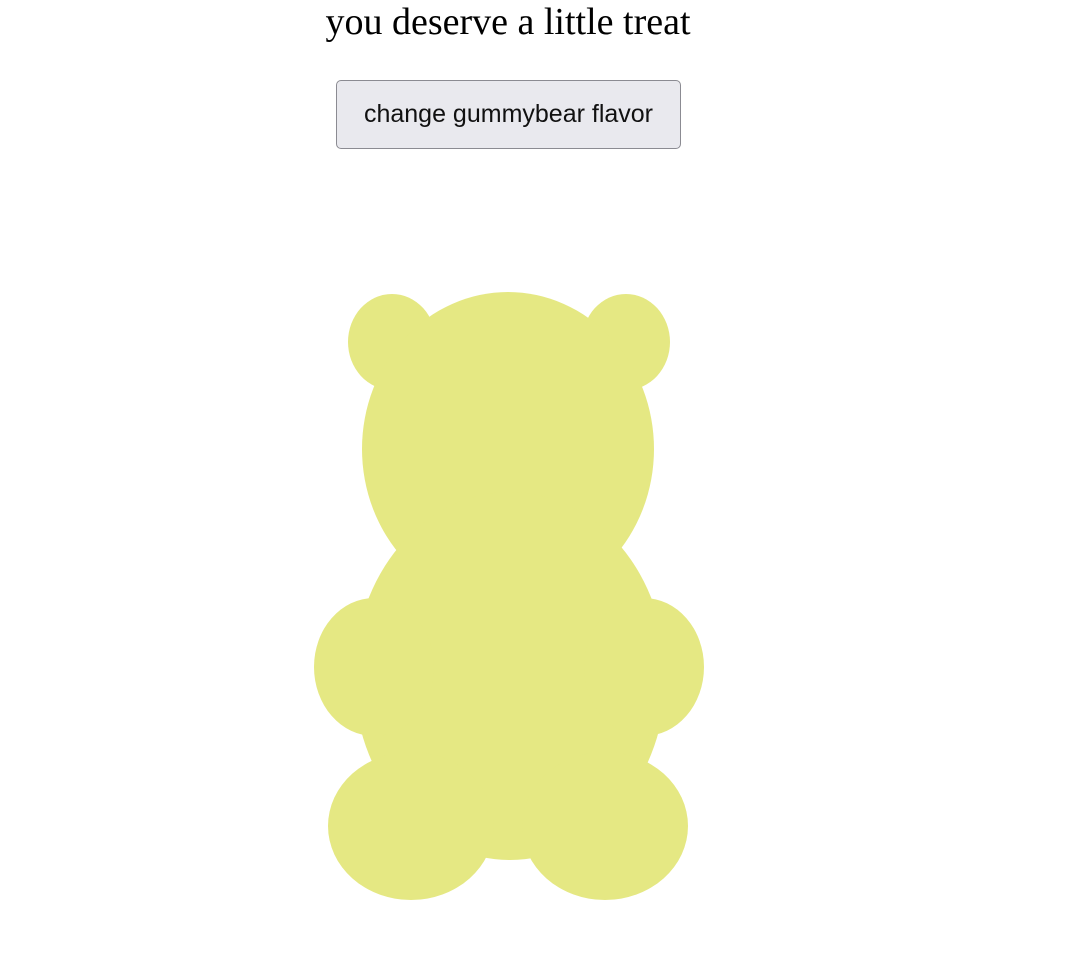 The image size is (1078, 956). What do you see at coordinates (508, 22) in the screenshot?
I see `page-heading: you deserve a little treat` at bounding box center [508, 22].